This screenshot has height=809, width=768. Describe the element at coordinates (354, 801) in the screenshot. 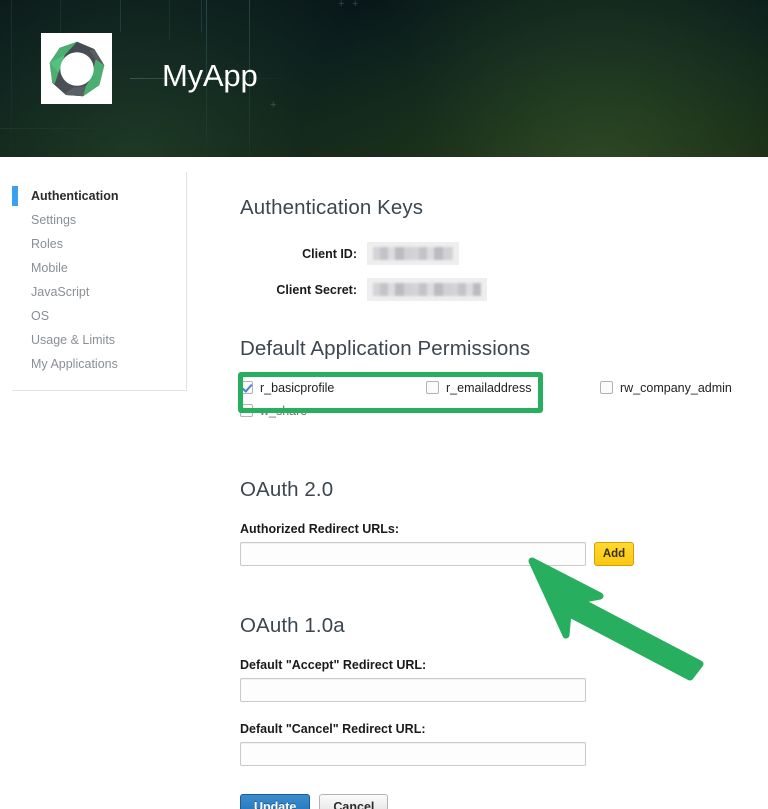

I see `cancel-button: Cancel` at that location.